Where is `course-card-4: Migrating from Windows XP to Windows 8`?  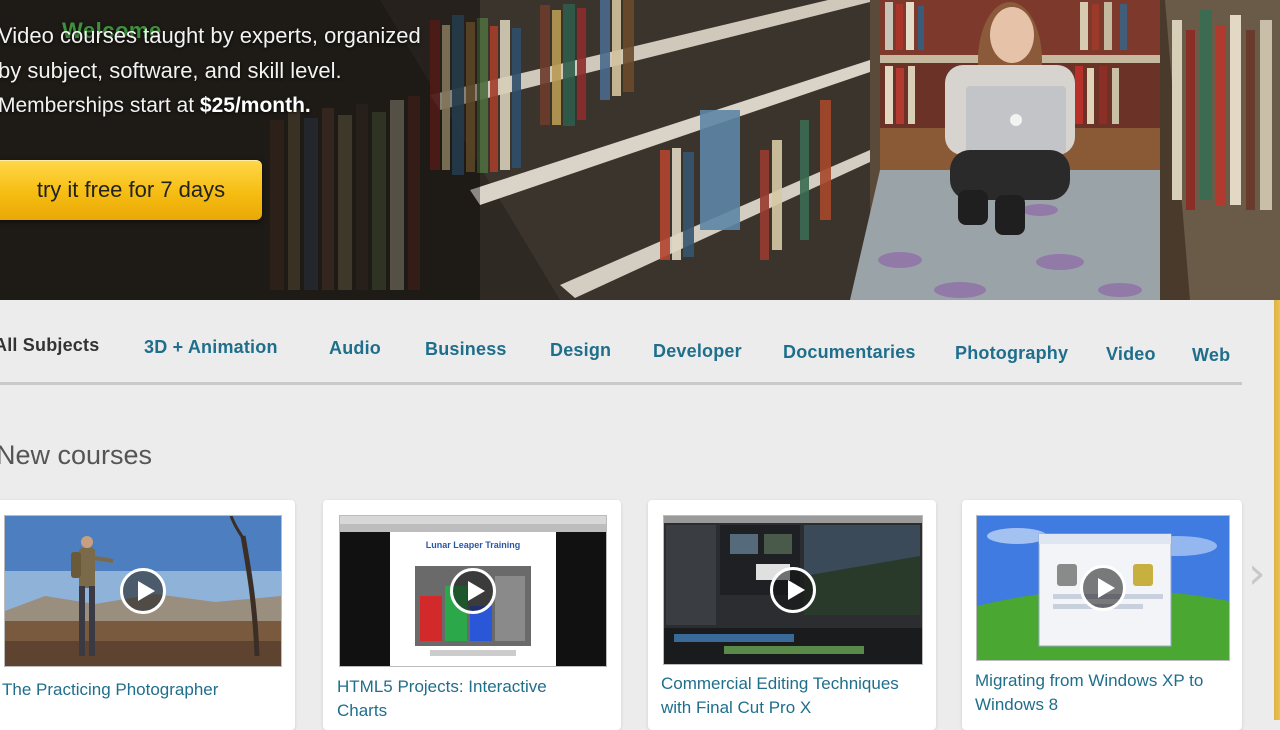
course-card-4: Migrating from Windows XP to Windows 8 is located at coordinates (1102, 615).